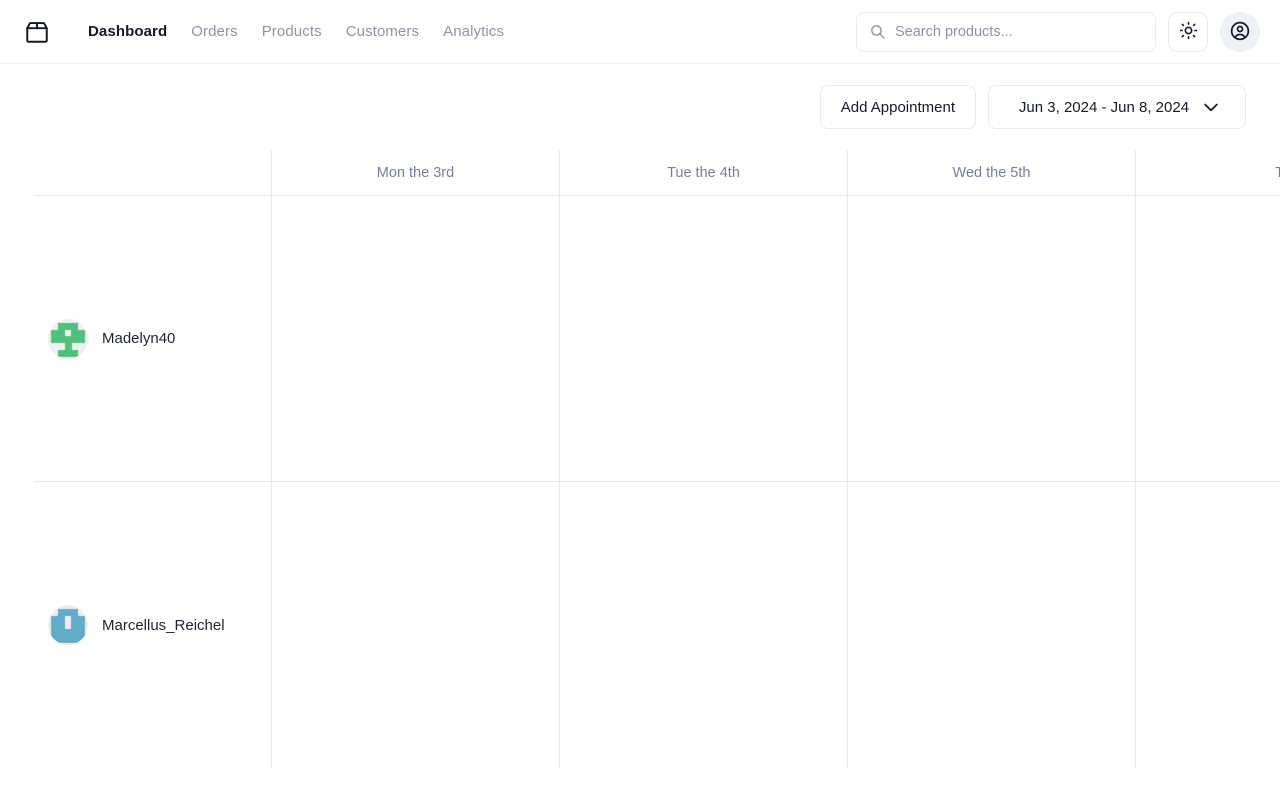  I want to click on package-icon, so click(37, 32).